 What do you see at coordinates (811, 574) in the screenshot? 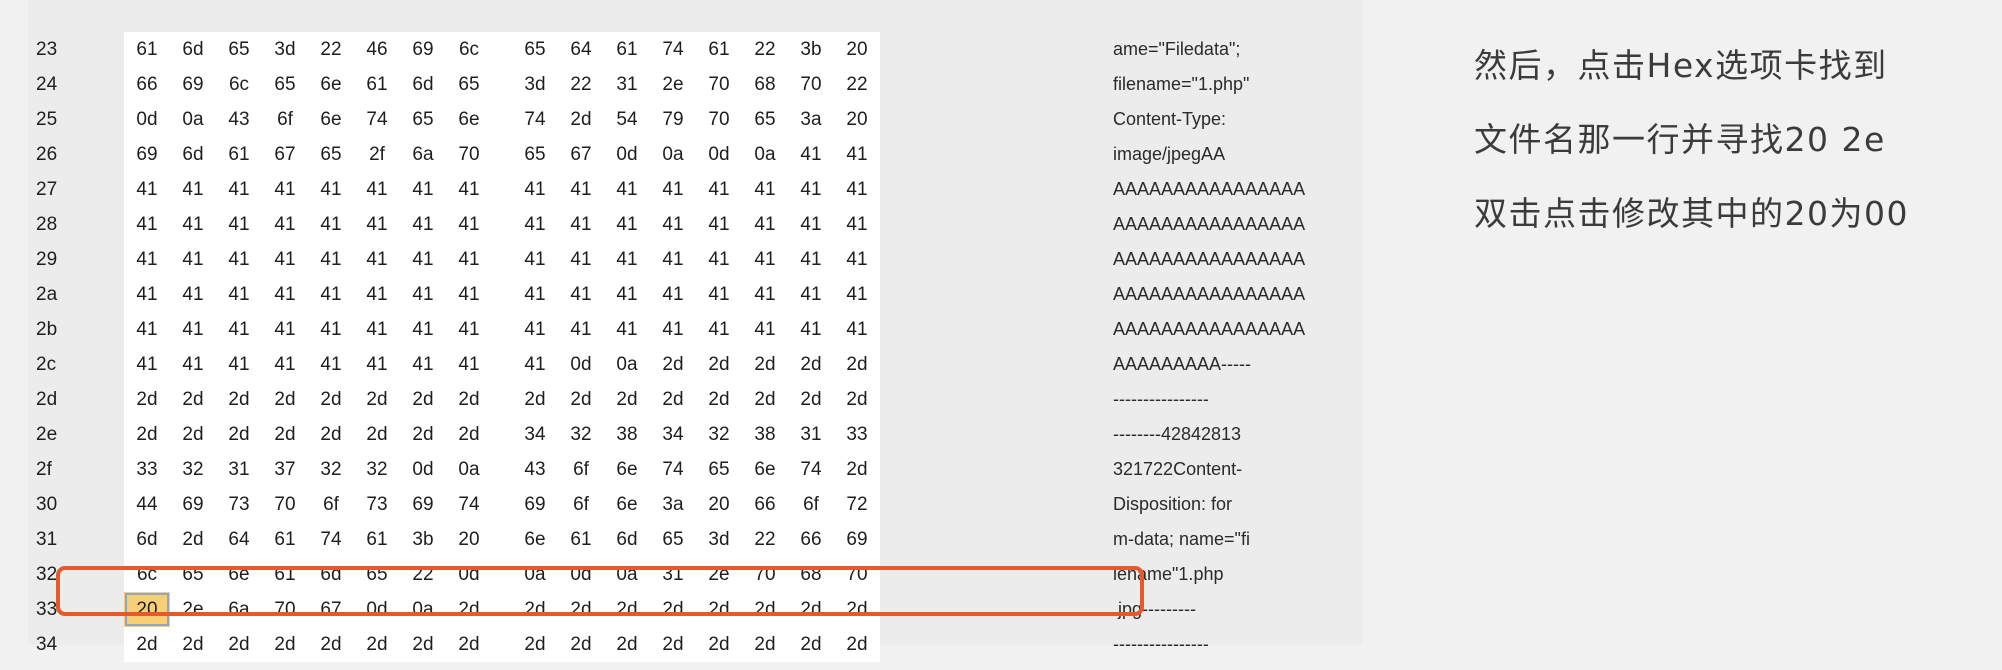
I see `hex-byte-cell: 68` at bounding box center [811, 574].